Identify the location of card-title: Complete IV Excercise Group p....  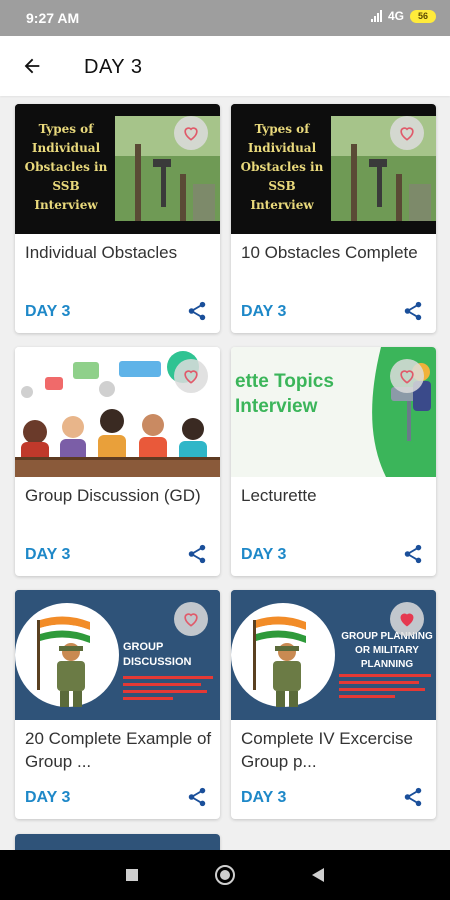
(335, 750).